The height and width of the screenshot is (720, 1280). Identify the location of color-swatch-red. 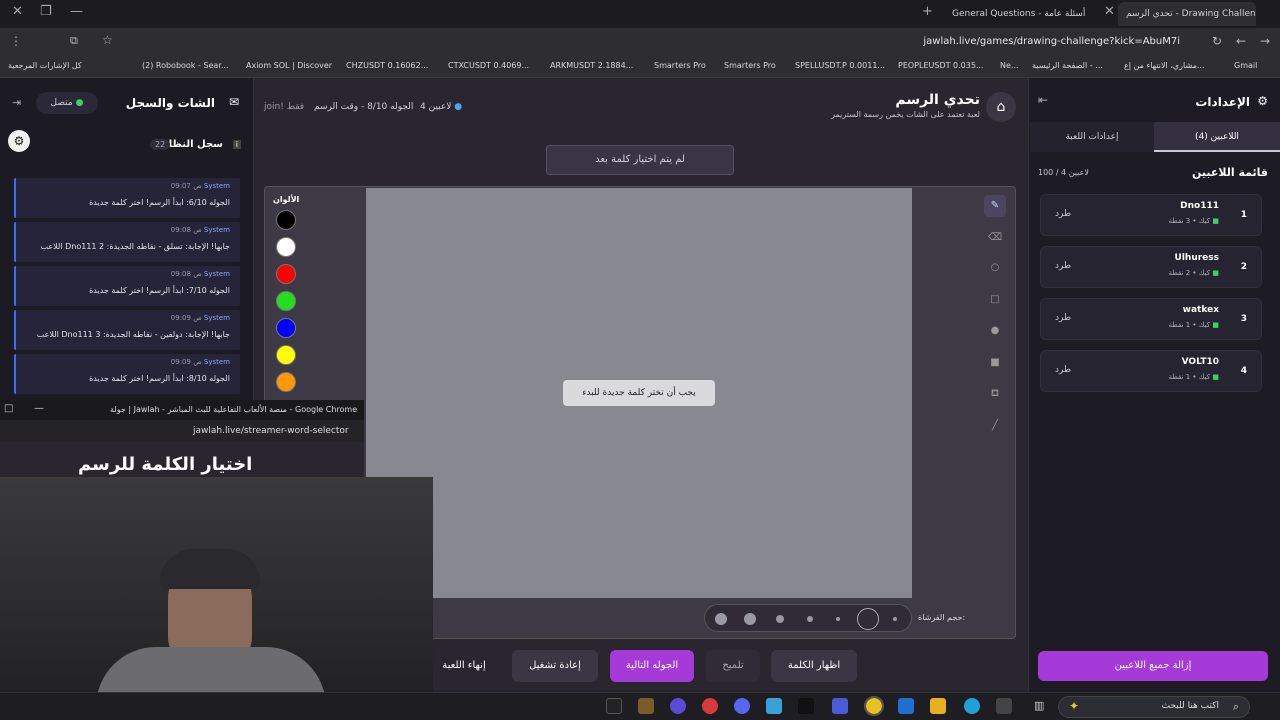
(286, 274).